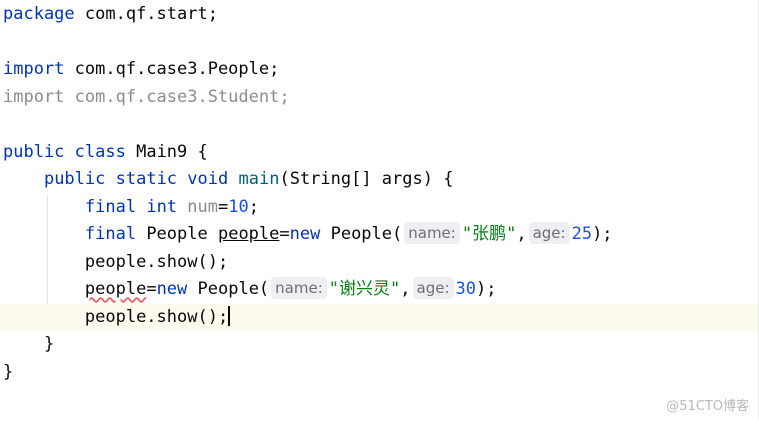  What do you see at coordinates (248, 234) in the screenshot?
I see `people-variable: people` at bounding box center [248, 234].